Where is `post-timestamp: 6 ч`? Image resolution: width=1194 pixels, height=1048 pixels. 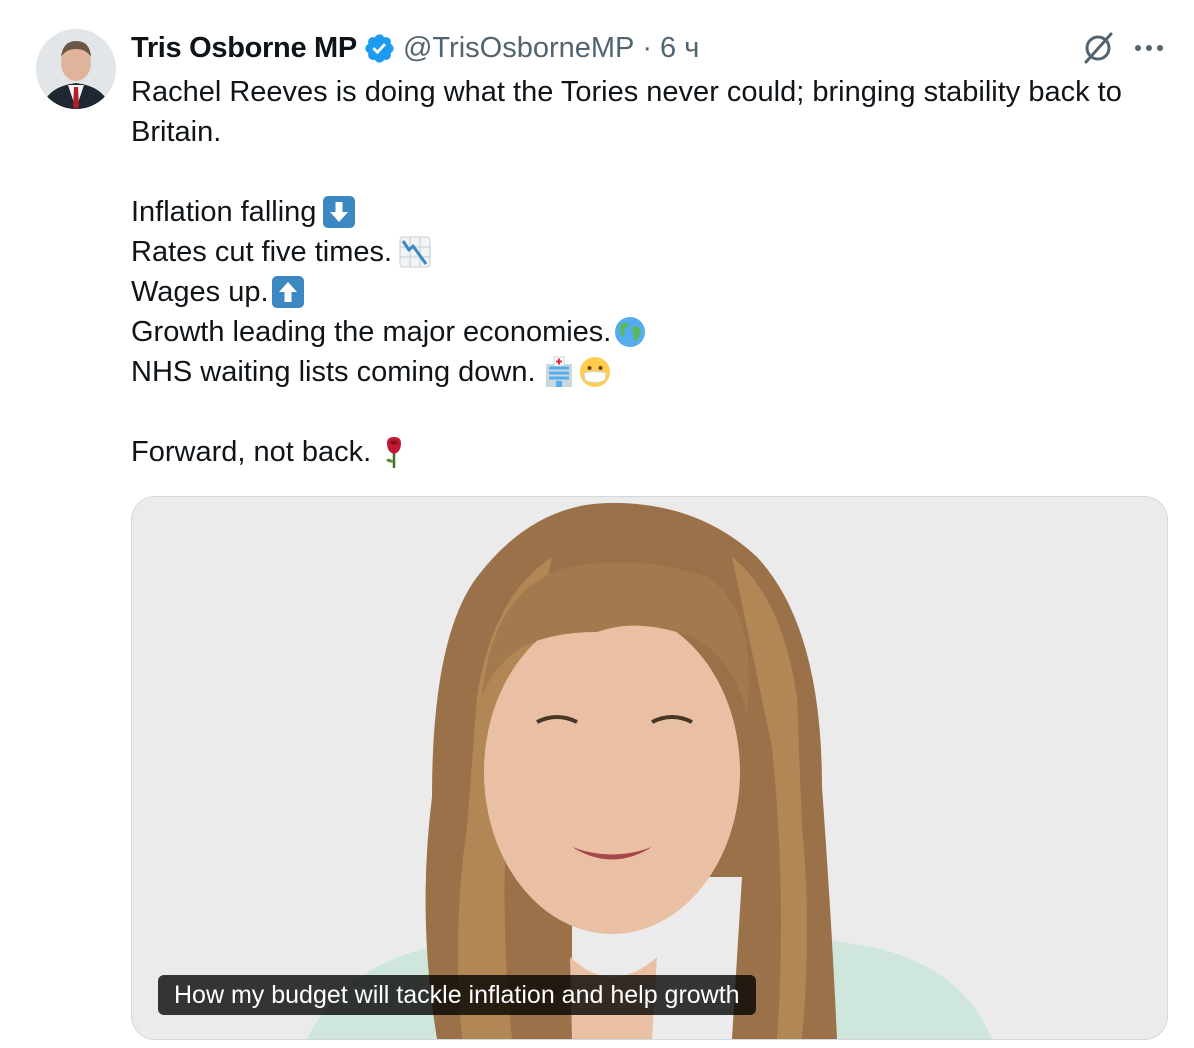
post-timestamp: 6 ч is located at coordinates (679, 48).